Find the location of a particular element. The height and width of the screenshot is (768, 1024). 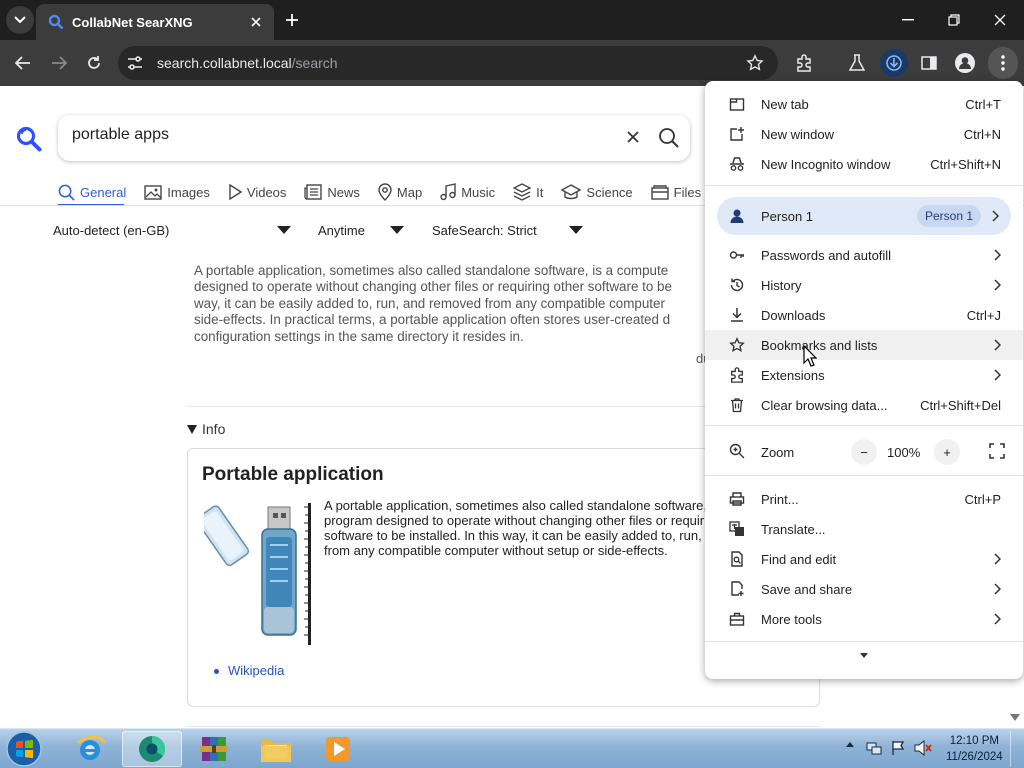

divider is located at coordinates (503, 726).